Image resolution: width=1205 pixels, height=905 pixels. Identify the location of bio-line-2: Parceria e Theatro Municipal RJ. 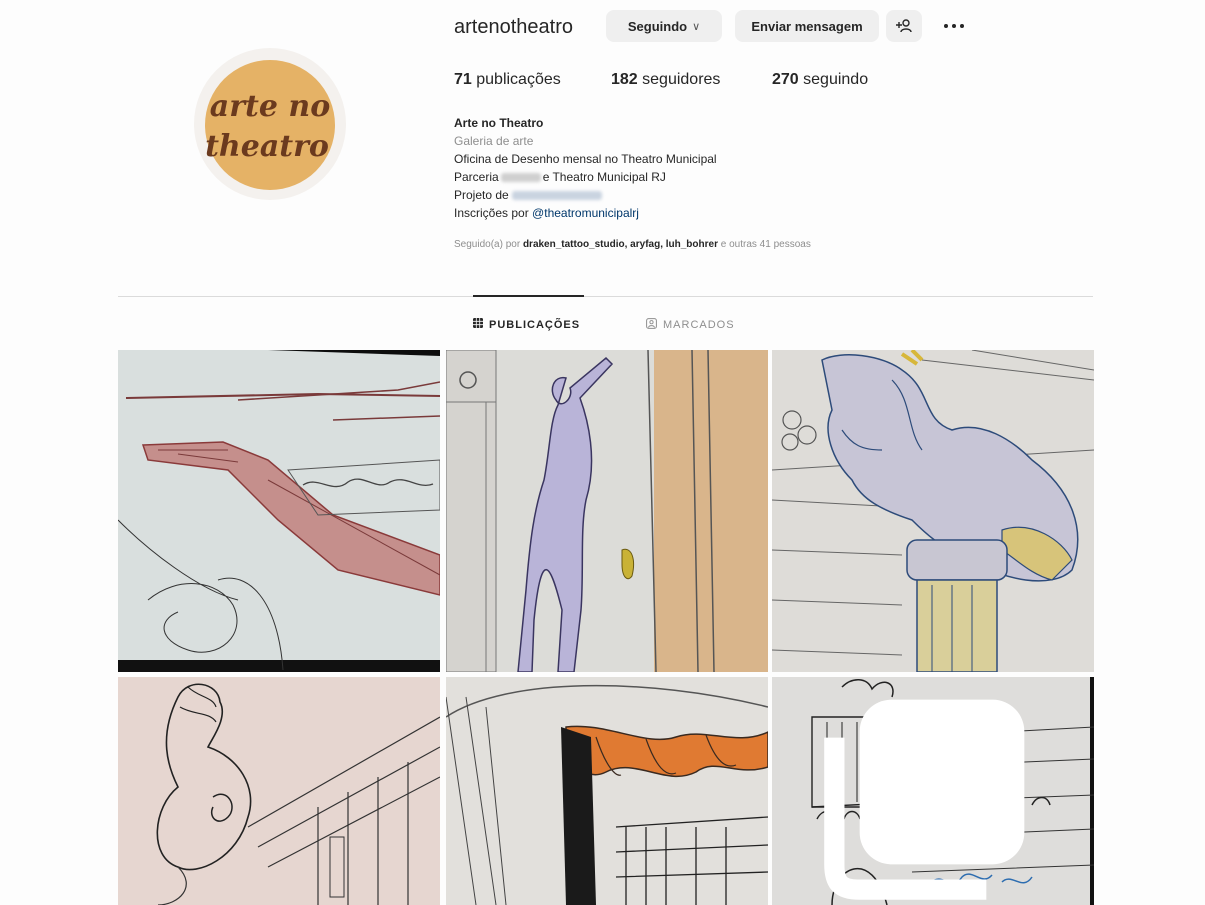
(560, 177).